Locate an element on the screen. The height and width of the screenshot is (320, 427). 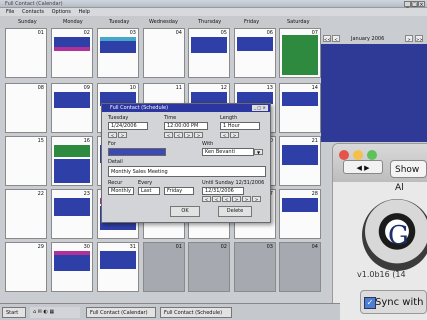
length-field: 1 Hour is located at coordinates (240, 126).